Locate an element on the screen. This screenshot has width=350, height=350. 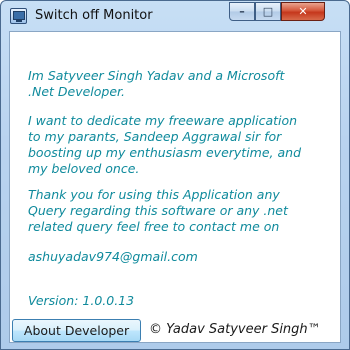
about-developer-button: About Developer is located at coordinates (76, 330).